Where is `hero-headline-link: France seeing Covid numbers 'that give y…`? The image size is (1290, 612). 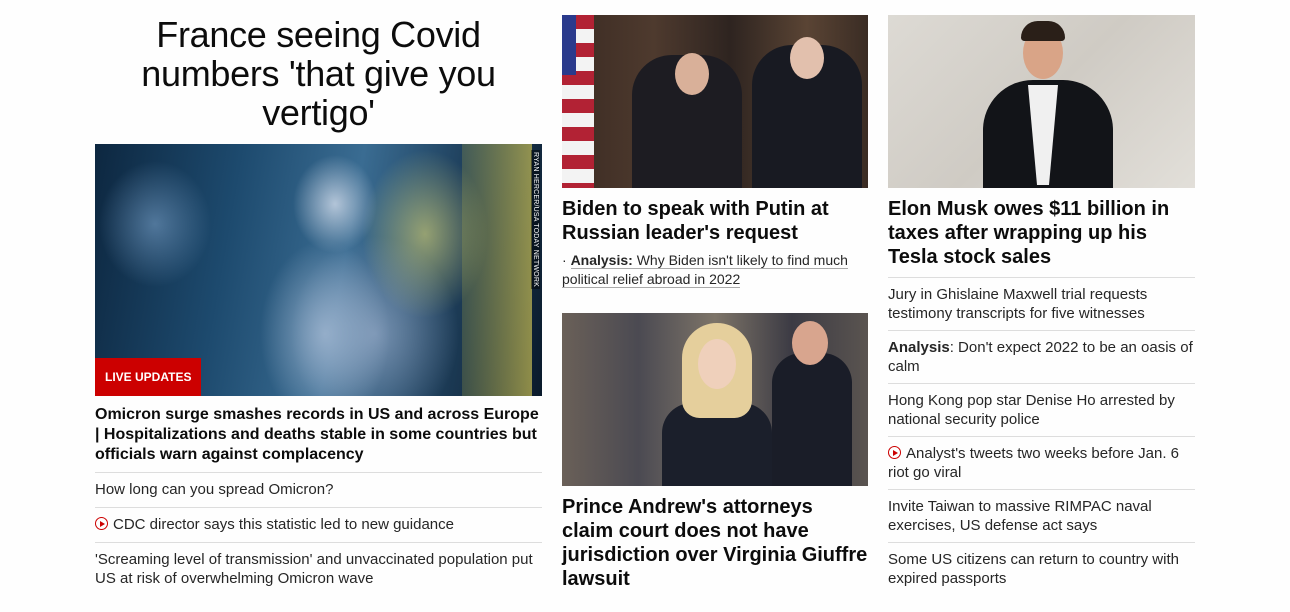
hero-headline-link: France seeing Covid numbers 'that give y… is located at coordinates (318, 73).